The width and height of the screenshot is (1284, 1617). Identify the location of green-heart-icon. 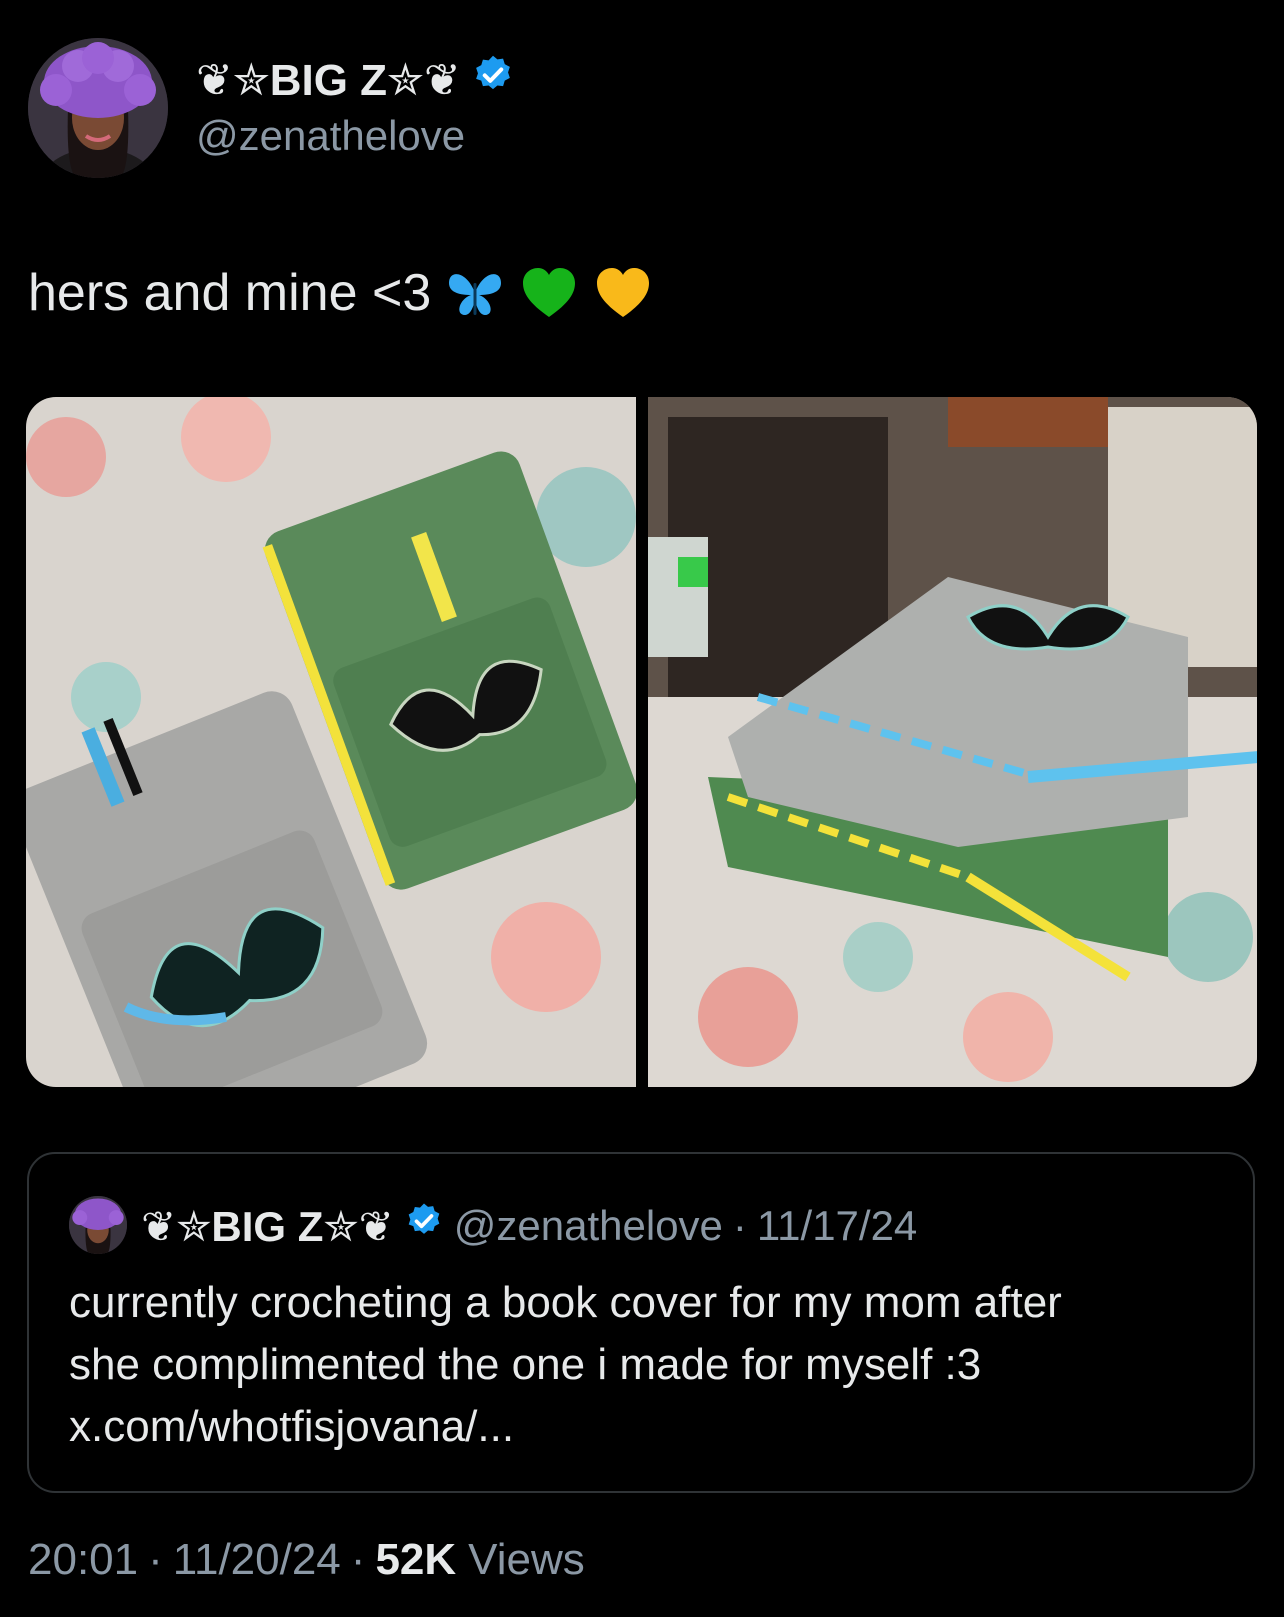
(549, 293).